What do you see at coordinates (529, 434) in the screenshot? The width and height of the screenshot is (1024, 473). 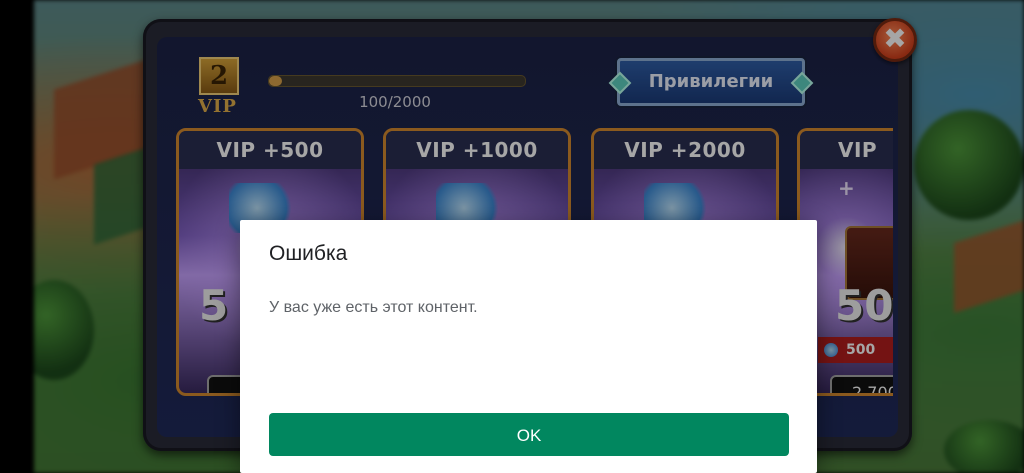 I see `ok-button: OK` at bounding box center [529, 434].